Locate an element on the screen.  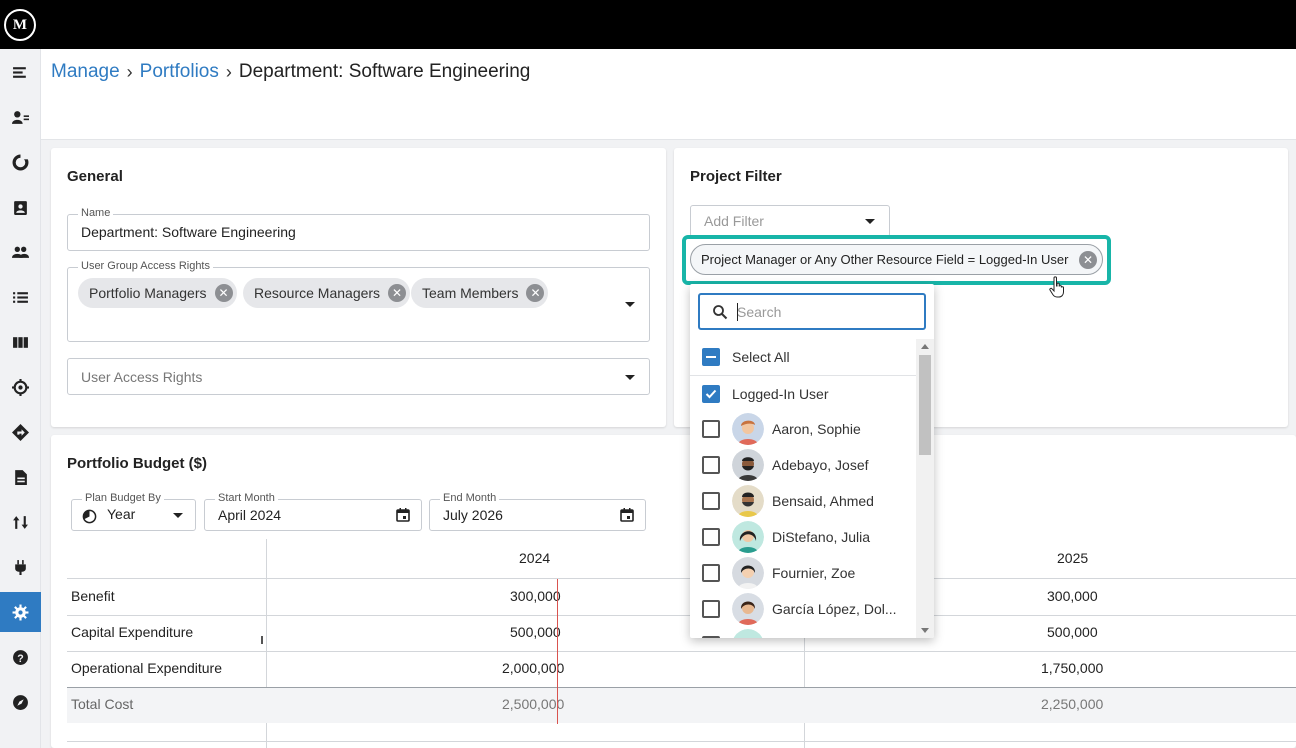
benefit-2024: 300,000 is located at coordinates (535, 596).